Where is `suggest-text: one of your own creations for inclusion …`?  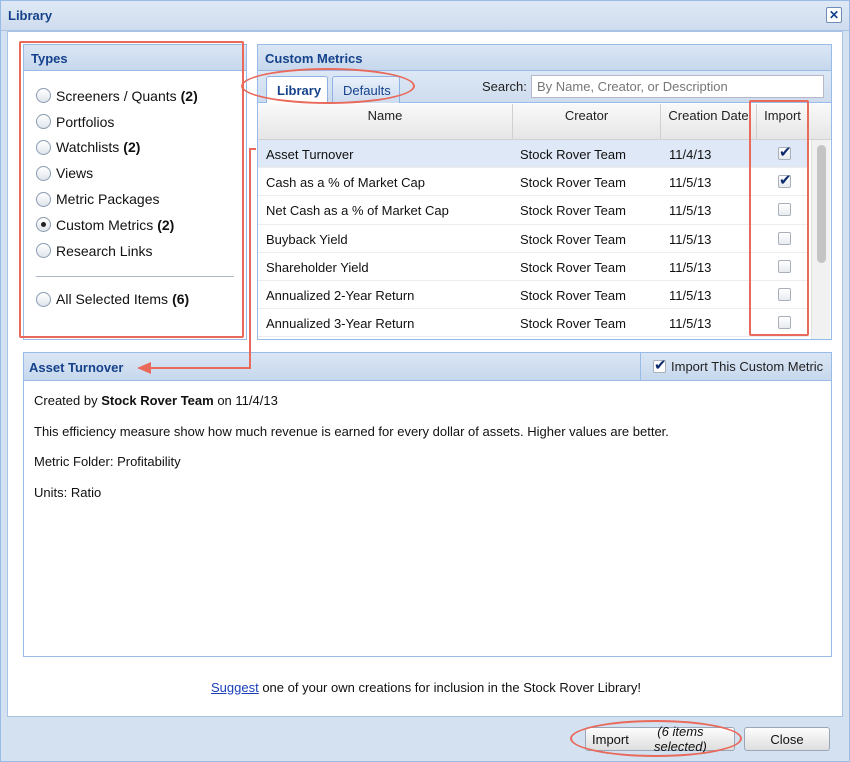 suggest-text: one of your own creations for inclusion … is located at coordinates (449, 687).